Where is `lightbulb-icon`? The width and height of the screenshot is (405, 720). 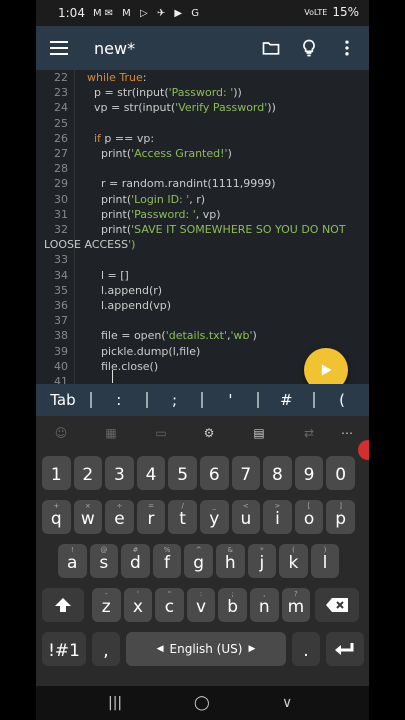 lightbulb-icon is located at coordinates (309, 48).